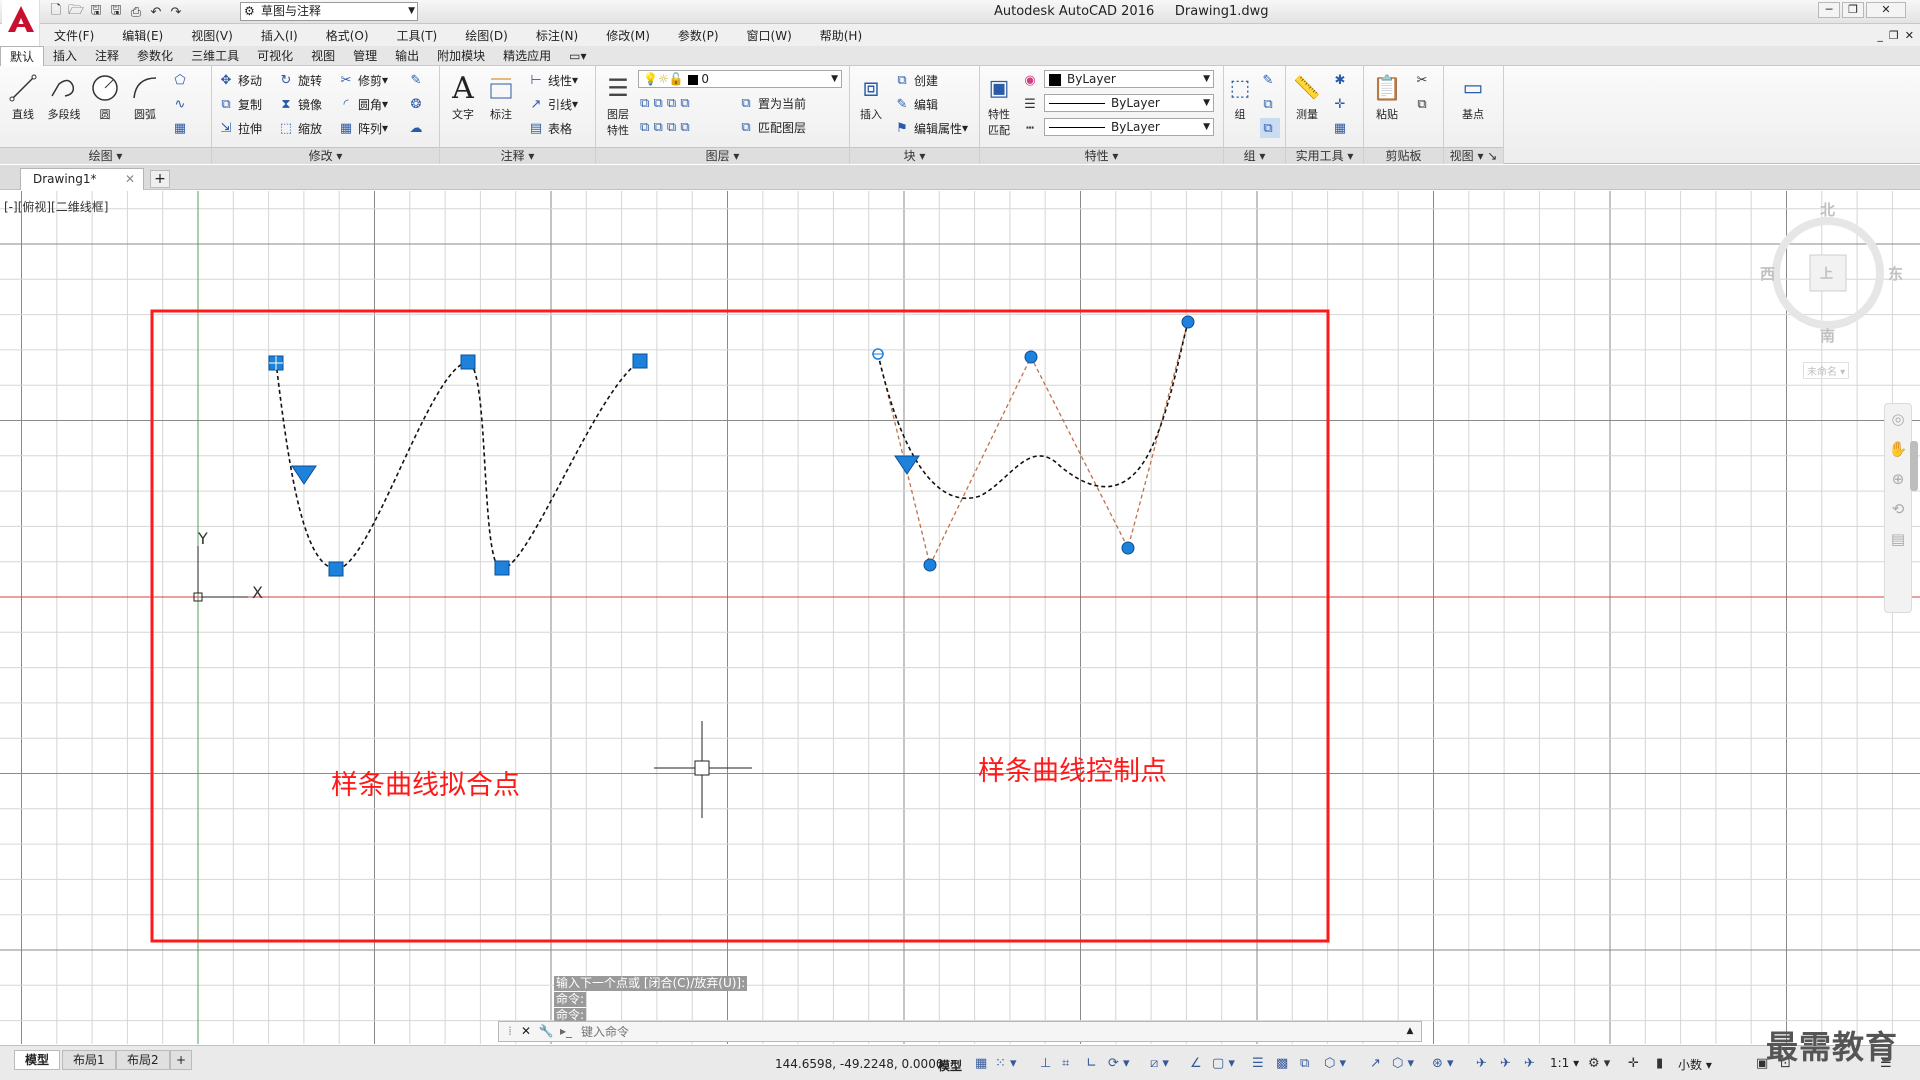 This screenshot has height=1080, width=1920. What do you see at coordinates (329, 11) in the screenshot?
I see `workspace-selector: ⚙ 草图与注释 ▼` at bounding box center [329, 11].